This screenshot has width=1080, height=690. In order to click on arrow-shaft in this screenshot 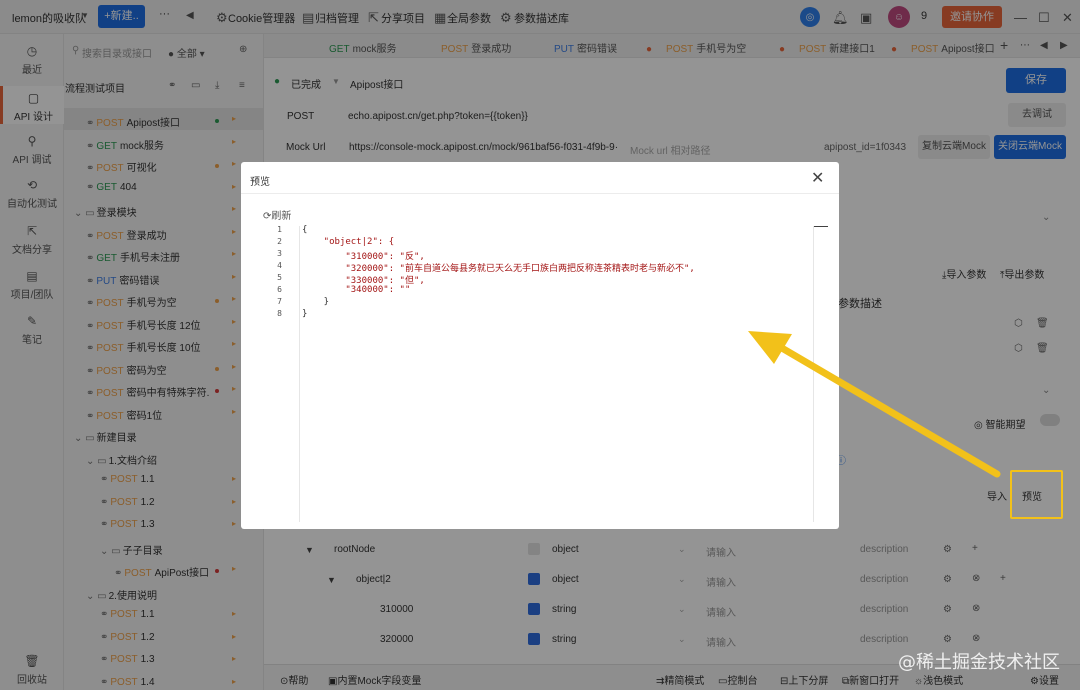, I will do `click(886, 409)`.